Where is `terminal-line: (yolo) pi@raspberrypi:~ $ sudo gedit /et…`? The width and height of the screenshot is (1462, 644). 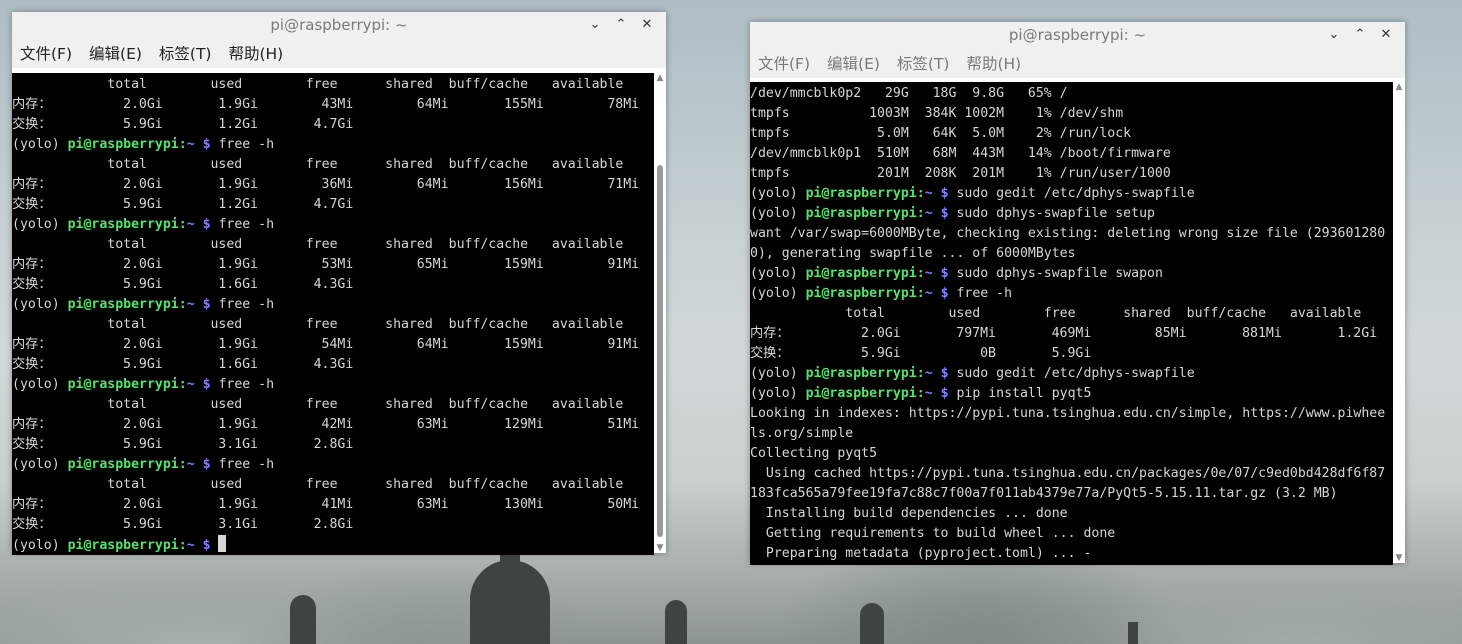 terminal-line: (yolo) pi@raspberrypi:~ $ sudo gedit /et… is located at coordinates (1071, 194).